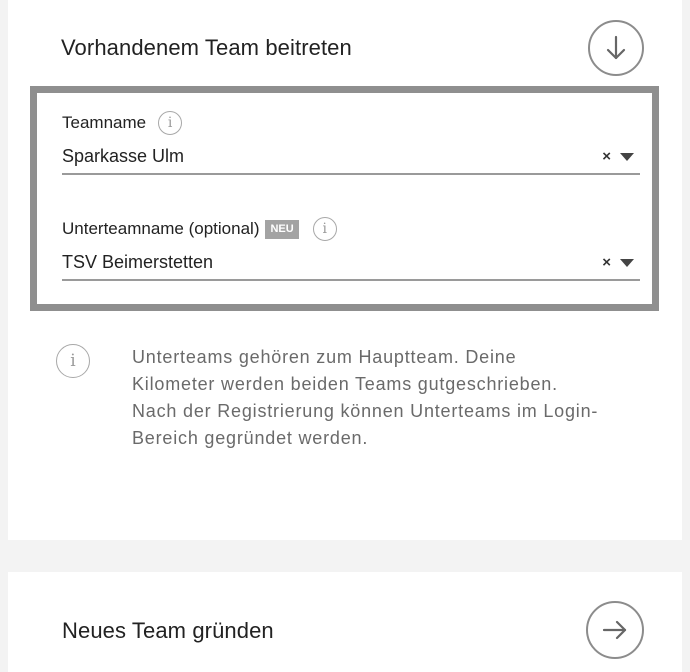  I want to click on teamname-info-icon: i, so click(170, 123).